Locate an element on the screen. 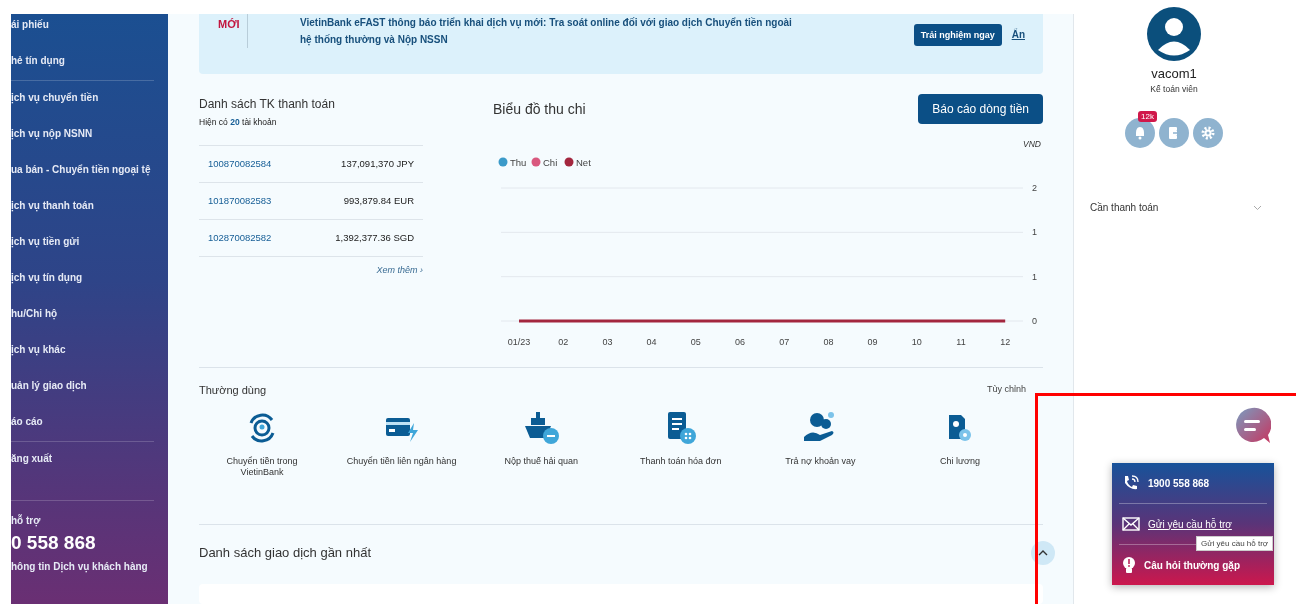  support-title: hỗ trợ is located at coordinates (26, 520).